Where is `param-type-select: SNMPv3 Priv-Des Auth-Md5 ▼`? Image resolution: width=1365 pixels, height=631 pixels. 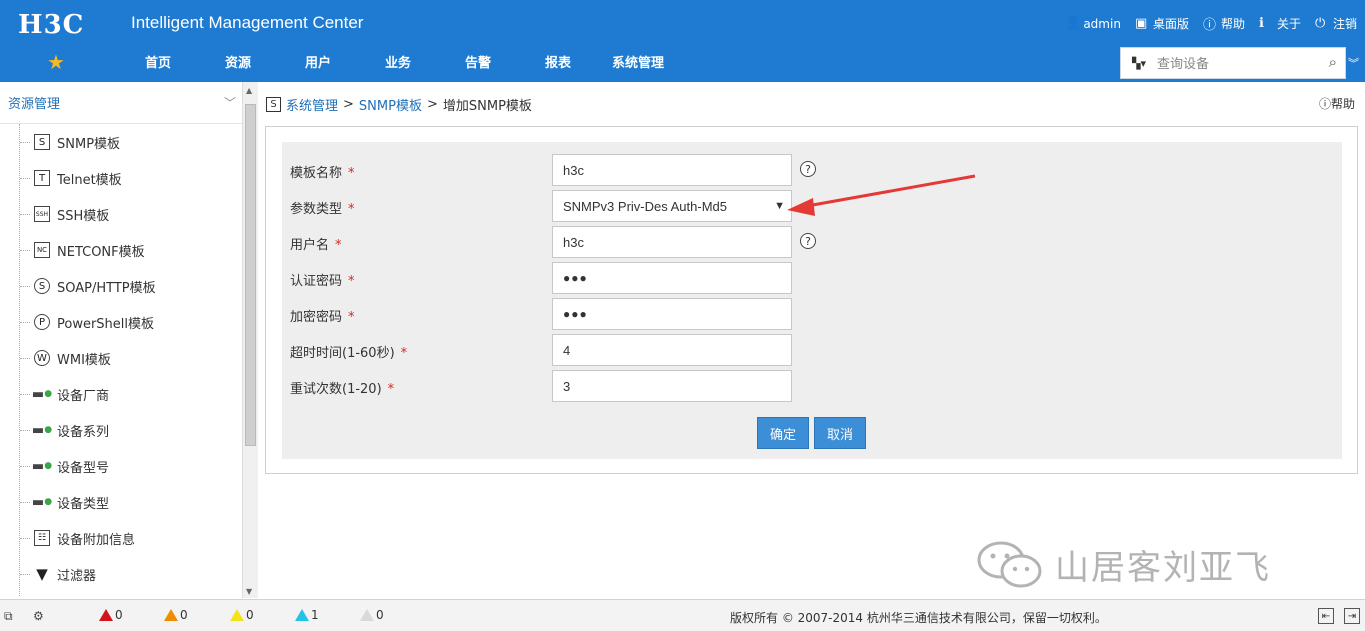 param-type-select: SNMPv3 Priv-Des Auth-Md5 ▼ is located at coordinates (672, 206).